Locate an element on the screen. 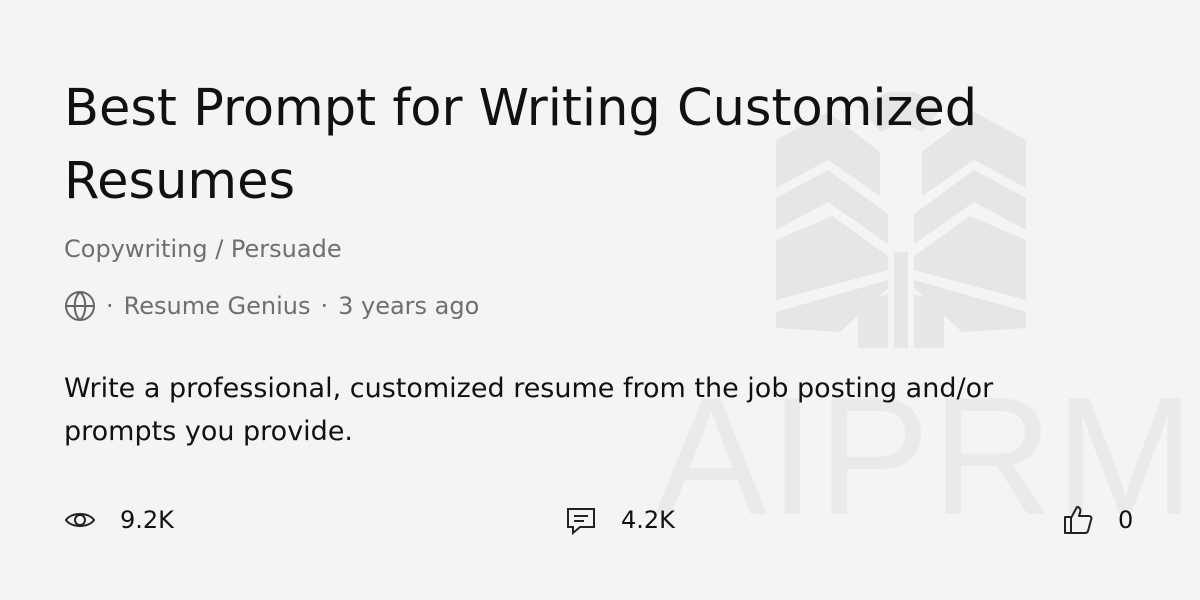  eye-icon is located at coordinates (80, 520).